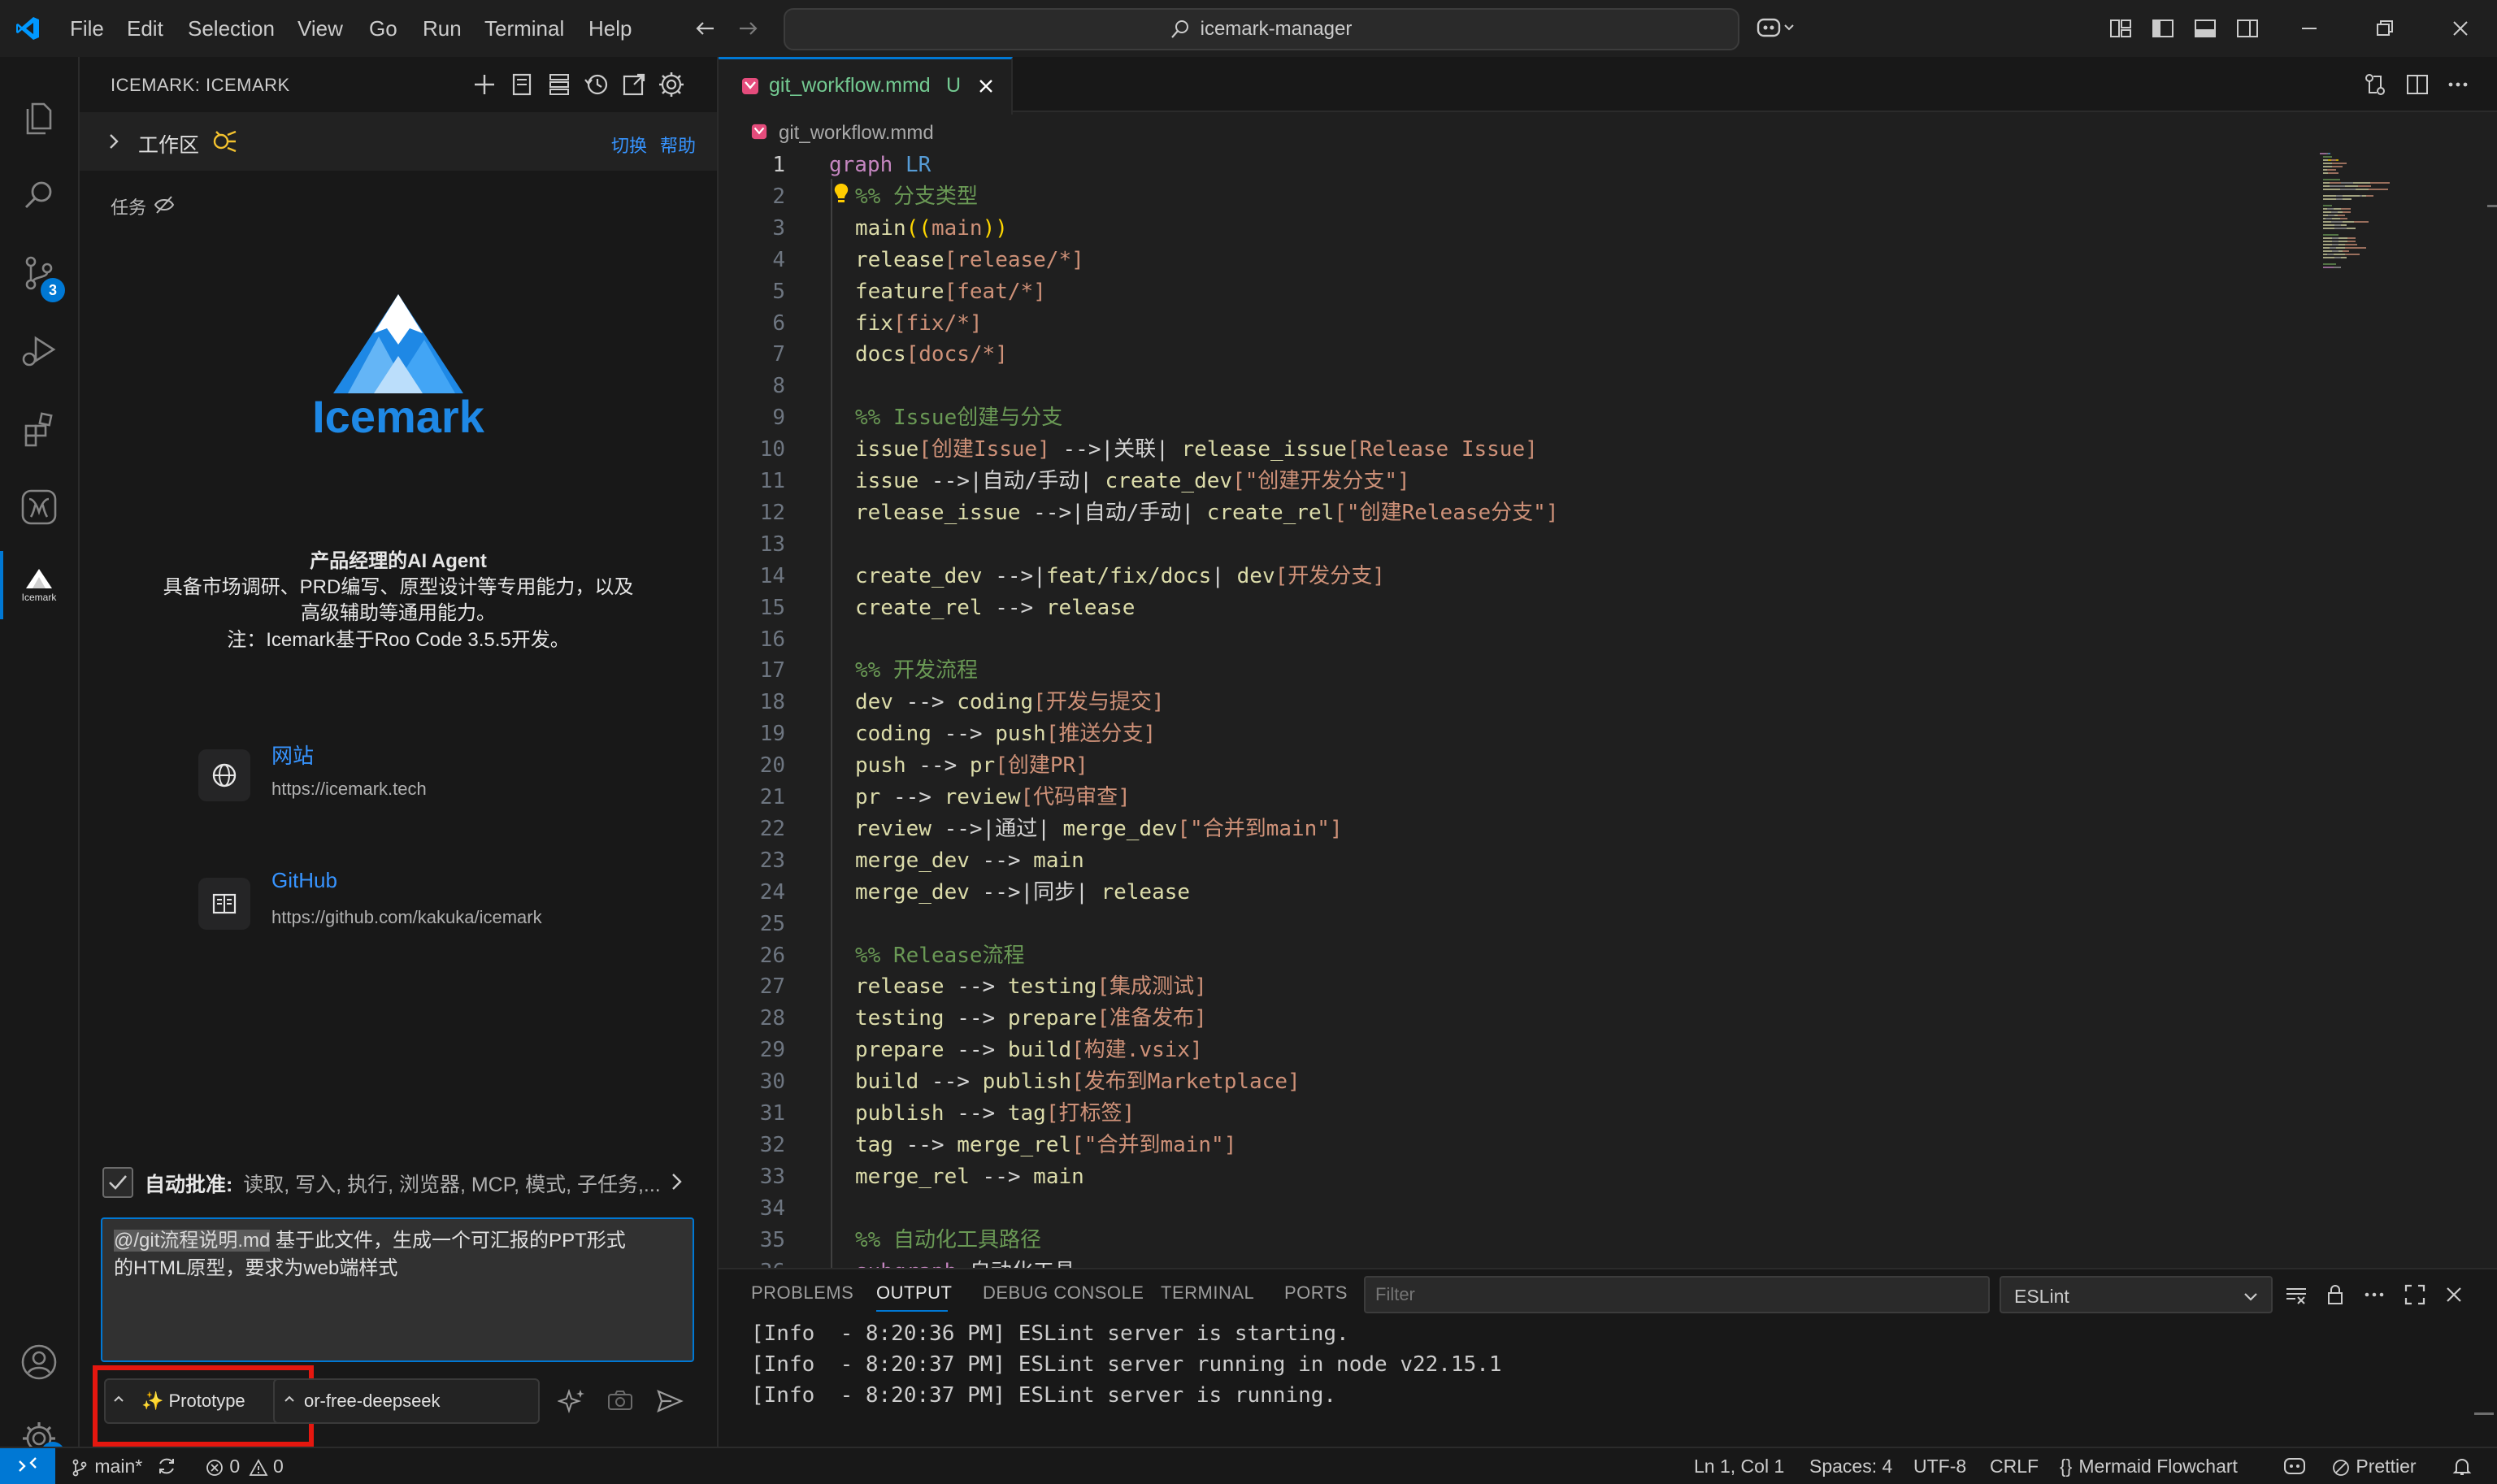 The width and height of the screenshot is (2497, 1484). I want to click on tab-debug-console: DEBUG CONSOLE, so click(1063, 1293).